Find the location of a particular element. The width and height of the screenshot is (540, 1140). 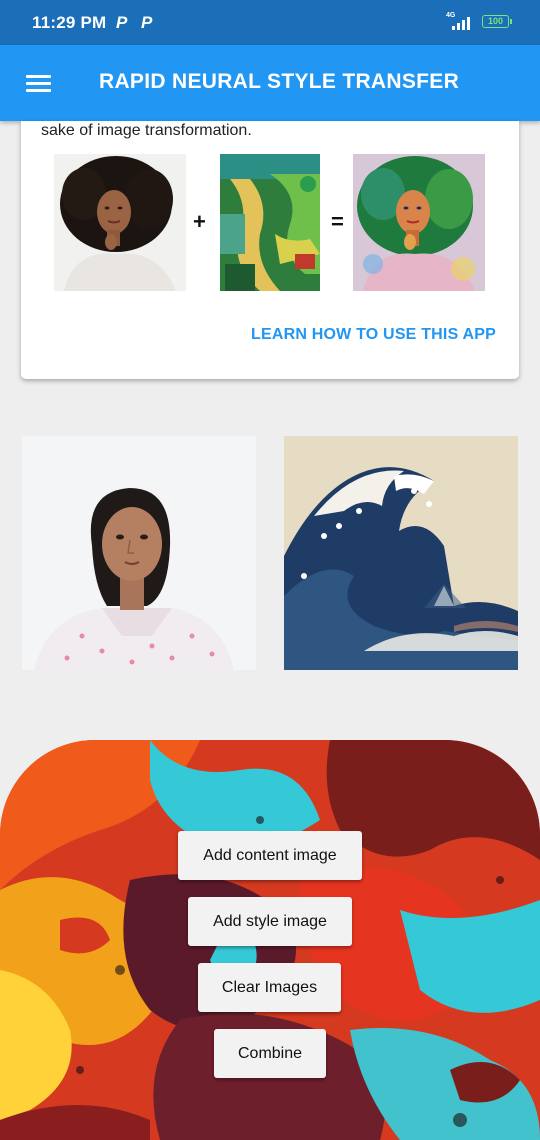

app-title: RAPID NEURAL STYLE TRANSFER is located at coordinates (279, 81).